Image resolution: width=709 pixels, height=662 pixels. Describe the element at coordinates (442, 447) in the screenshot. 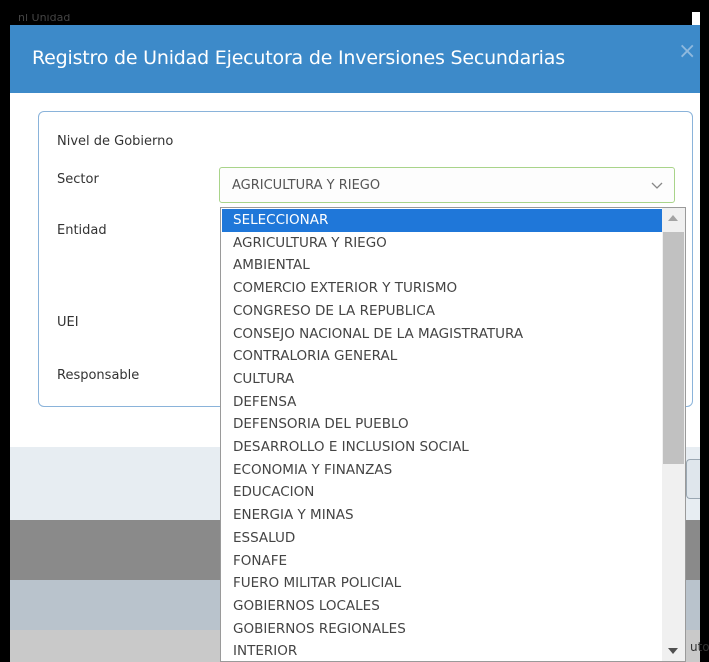

I see `dropdown-option: DESARROLLO E INCLUSION SOCIAL` at that location.